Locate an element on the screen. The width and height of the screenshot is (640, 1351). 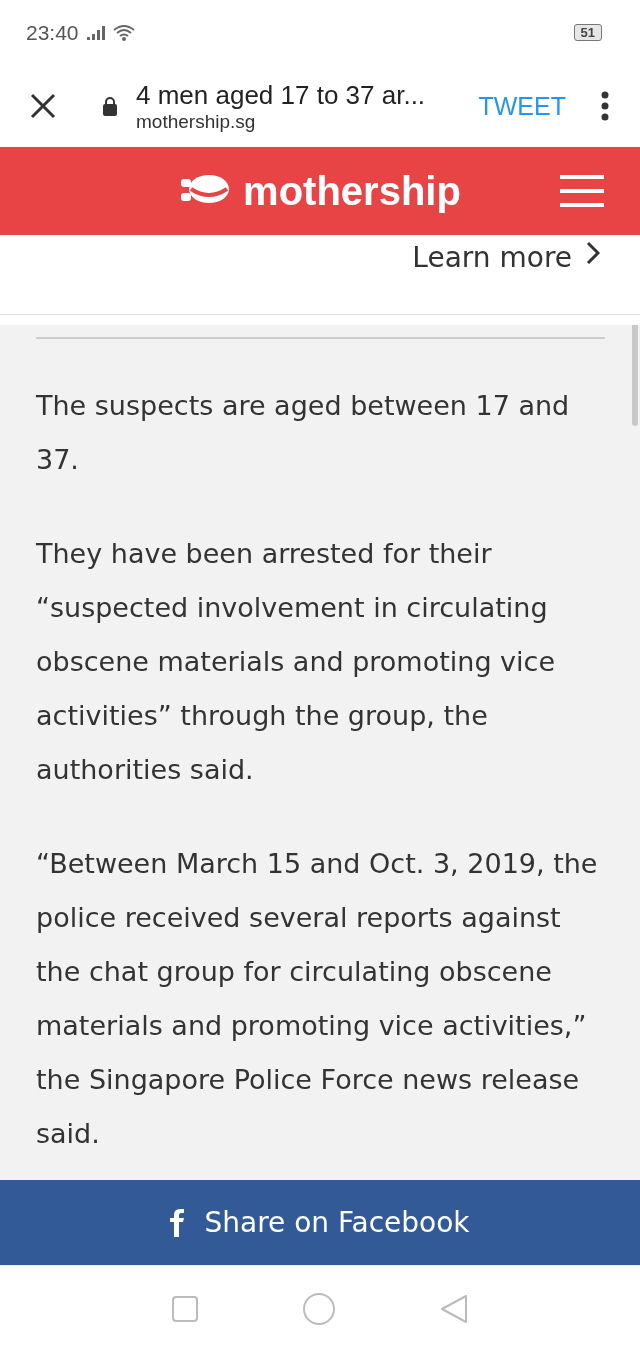
site-logo: mothership is located at coordinates (352, 191).